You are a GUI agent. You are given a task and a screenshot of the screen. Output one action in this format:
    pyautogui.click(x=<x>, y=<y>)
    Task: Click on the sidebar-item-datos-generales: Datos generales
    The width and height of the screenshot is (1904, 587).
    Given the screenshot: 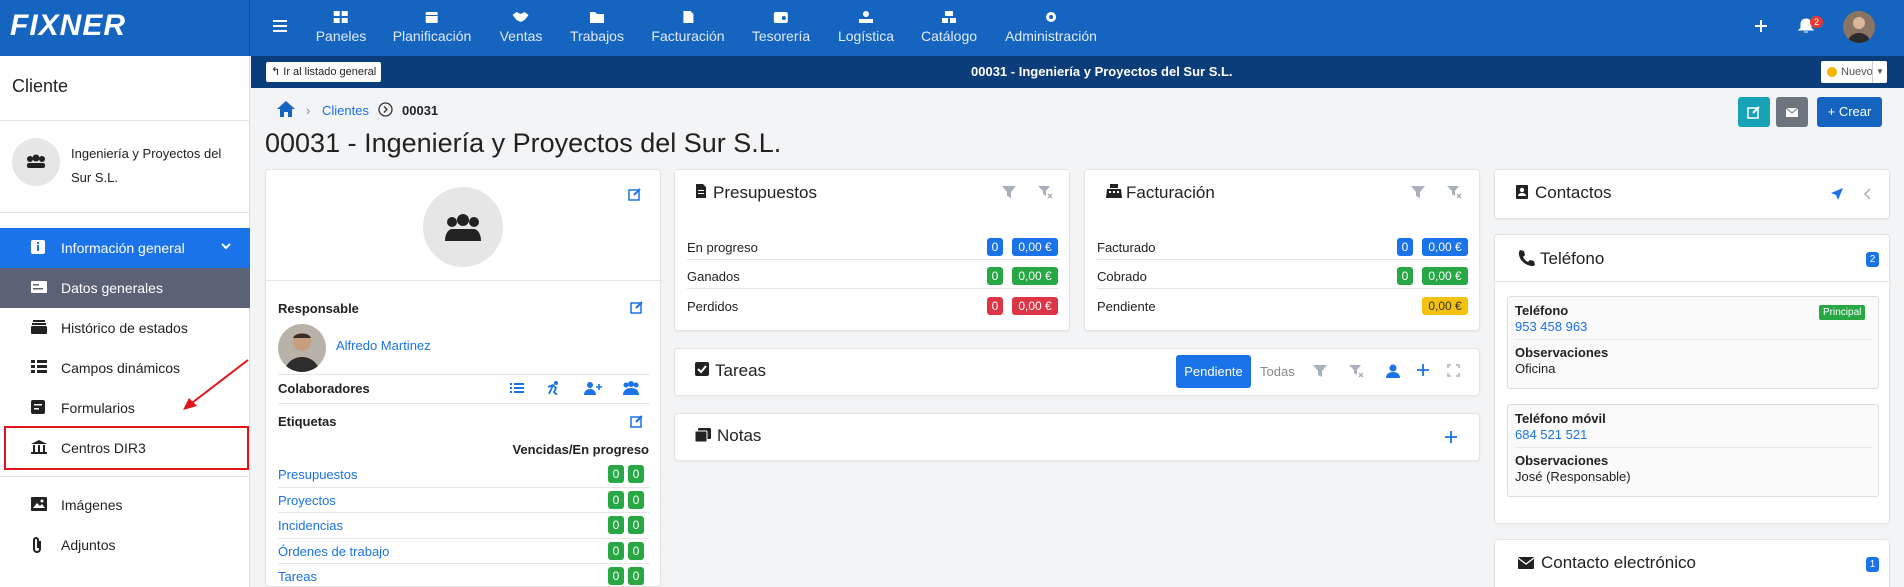 What is the action you would take?
    pyautogui.click(x=125, y=288)
    